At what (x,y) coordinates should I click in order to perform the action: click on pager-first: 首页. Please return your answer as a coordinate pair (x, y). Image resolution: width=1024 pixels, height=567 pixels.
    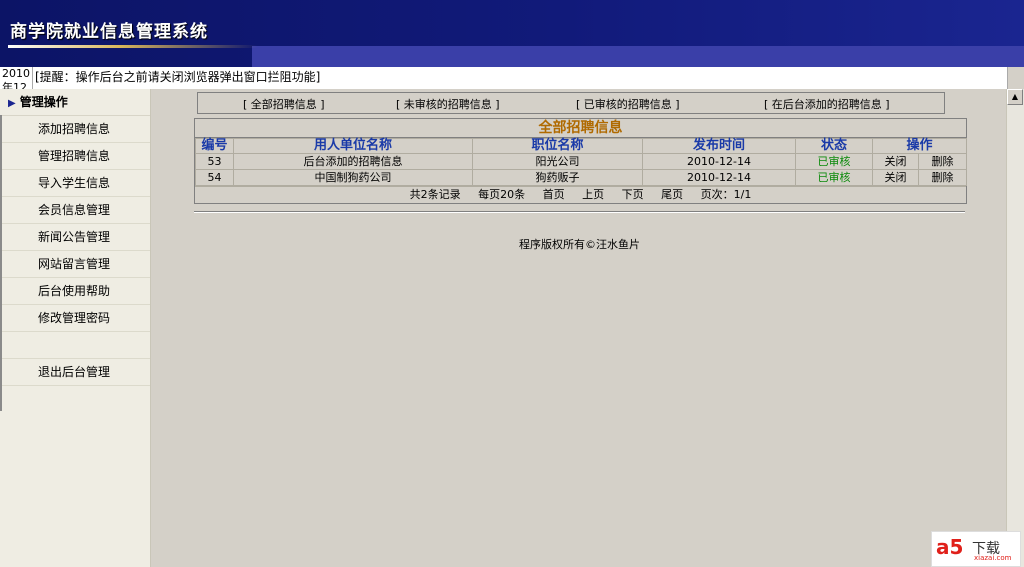
    Looking at the image, I should click on (554, 194).